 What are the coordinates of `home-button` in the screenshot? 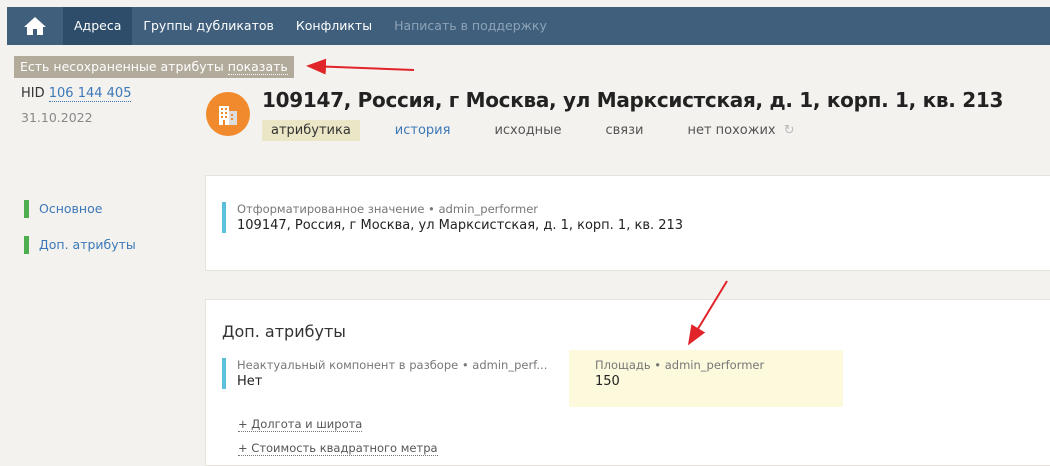 It's located at (35, 26).